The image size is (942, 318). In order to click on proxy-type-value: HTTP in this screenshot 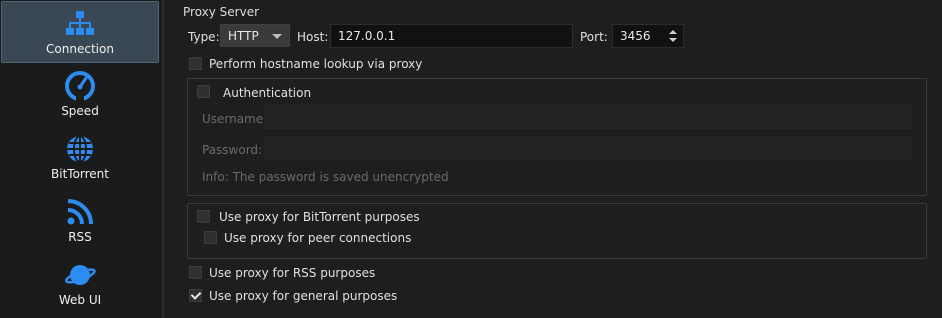, I will do `click(243, 36)`.